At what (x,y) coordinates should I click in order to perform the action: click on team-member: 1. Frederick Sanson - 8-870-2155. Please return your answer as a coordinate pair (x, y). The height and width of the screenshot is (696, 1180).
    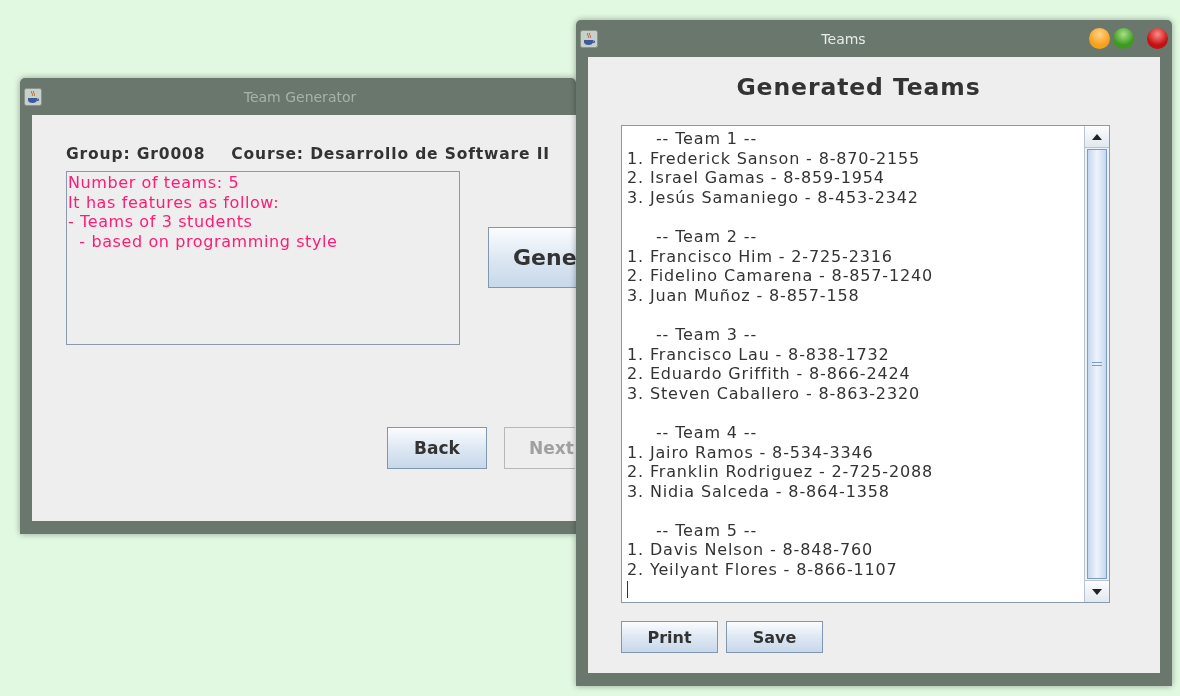
    Looking at the image, I should click on (774, 158).